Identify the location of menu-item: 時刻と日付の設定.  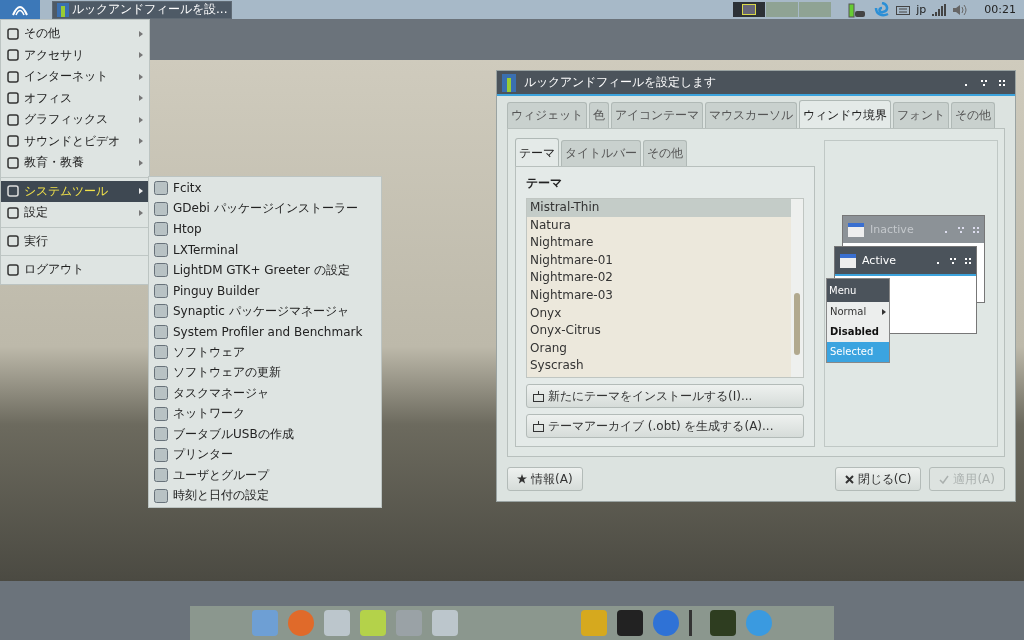
(265, 495).